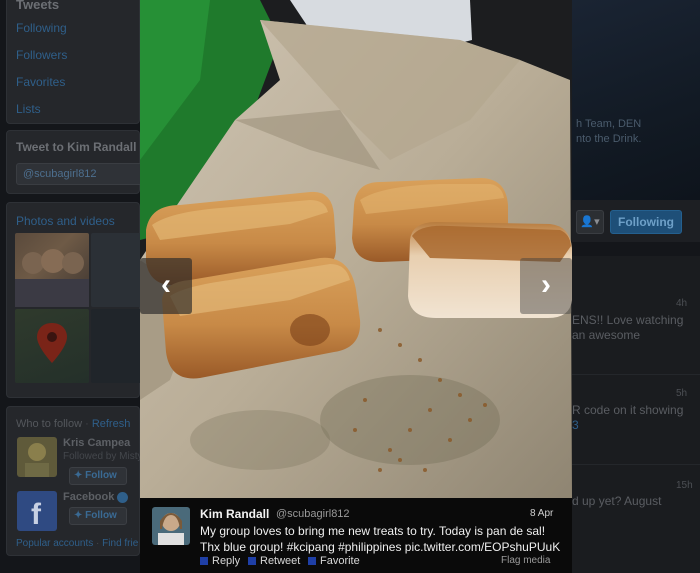 The width and height of the screenshot is (700, 573). What do you see at coordinates (234, 514) in the screenshot?
I see `tweet-author-name: Kim Randall` at bounding box center [234, 514].